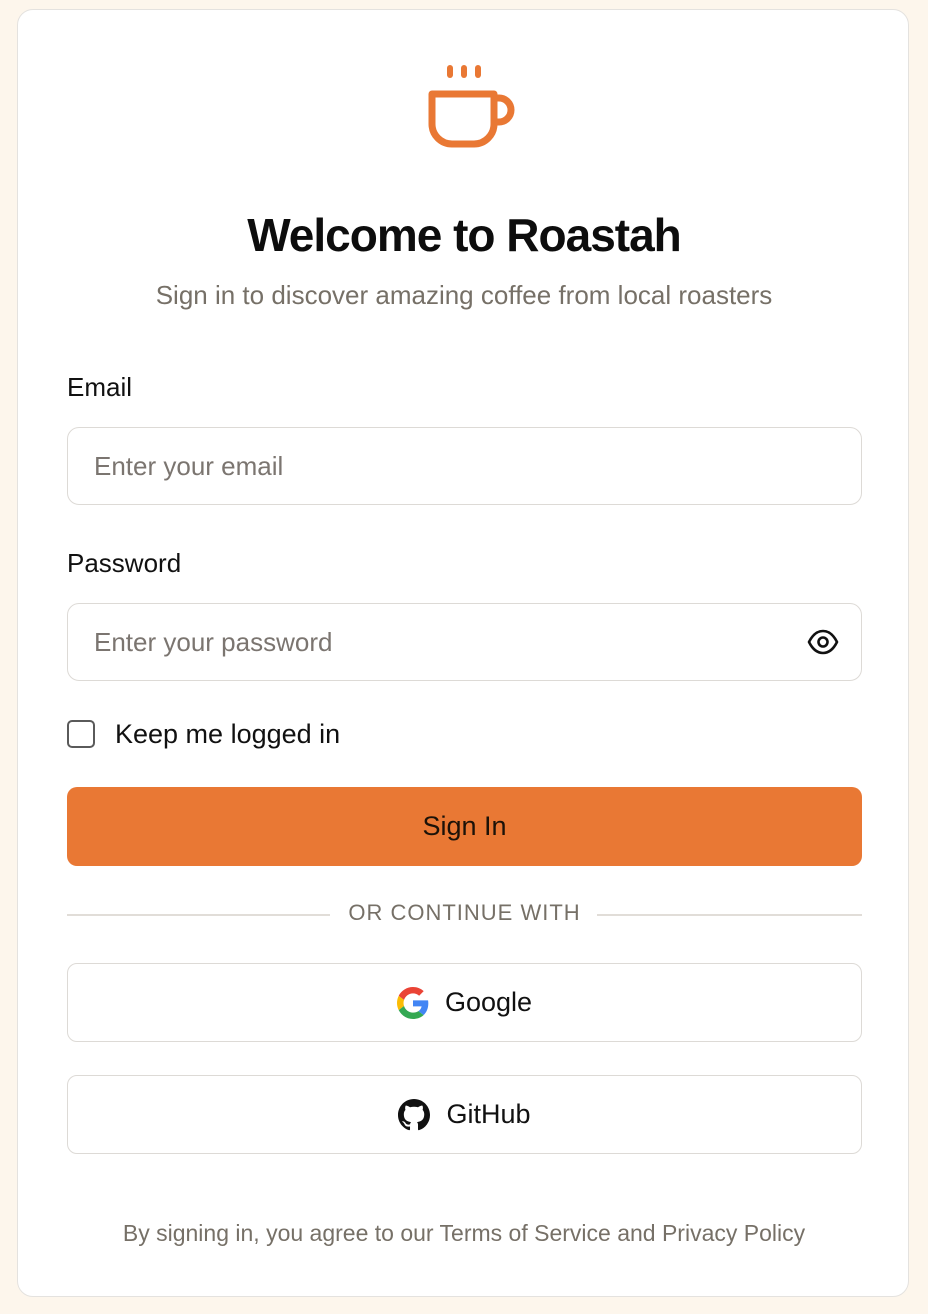 This screenshot has height=1314, width=928. What do you see at coordinates (464, 912) in the screenshot?
I see `divider-text: OR CONTINUE WITH` at bounding box center [464, 912].